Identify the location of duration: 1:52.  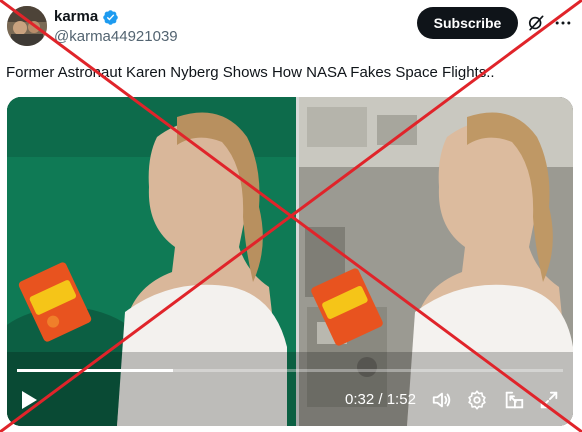
(401, 399).